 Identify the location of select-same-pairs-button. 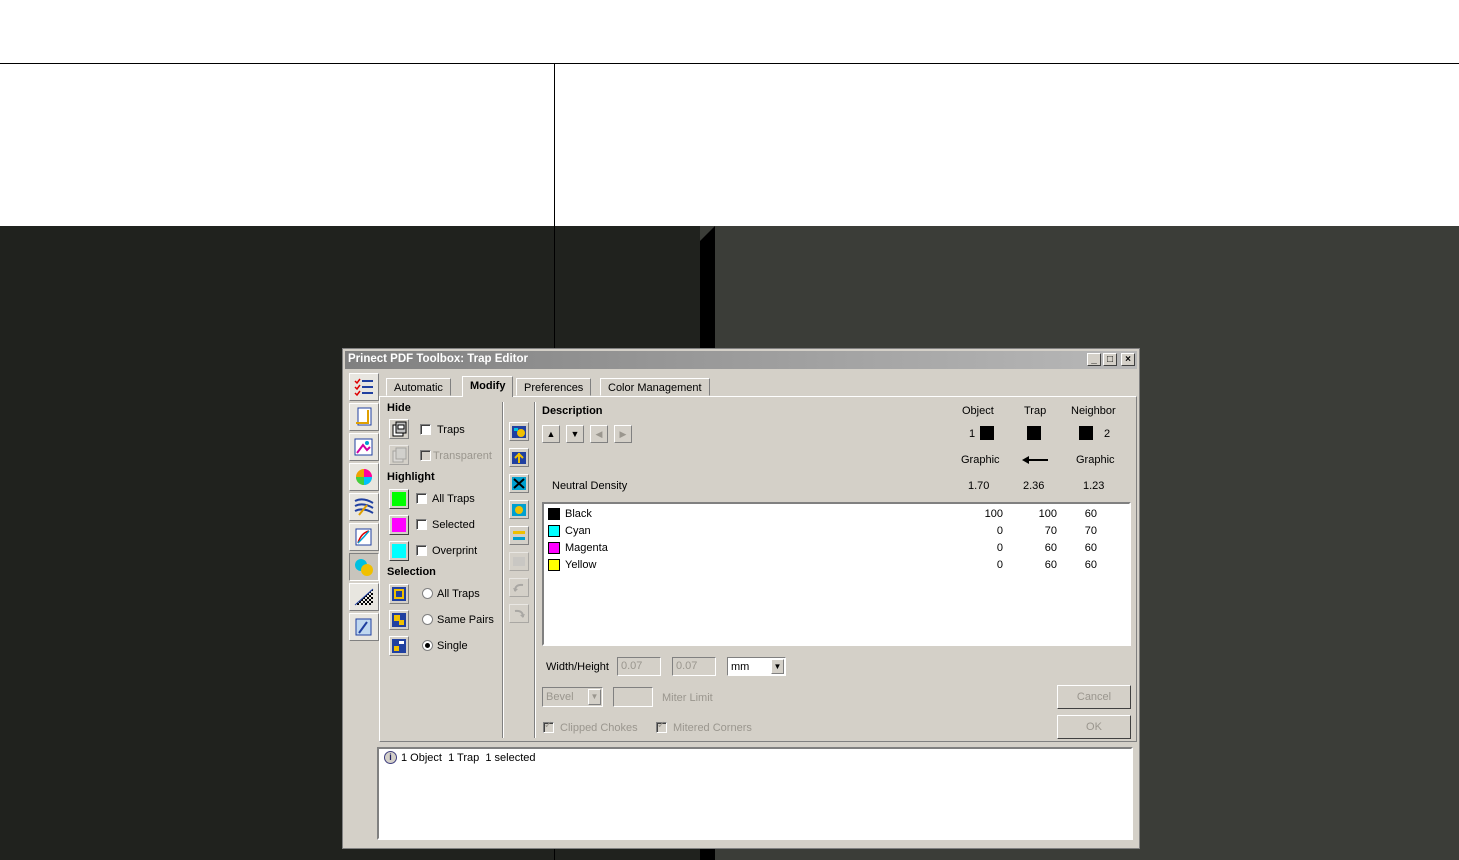
(399, 620).